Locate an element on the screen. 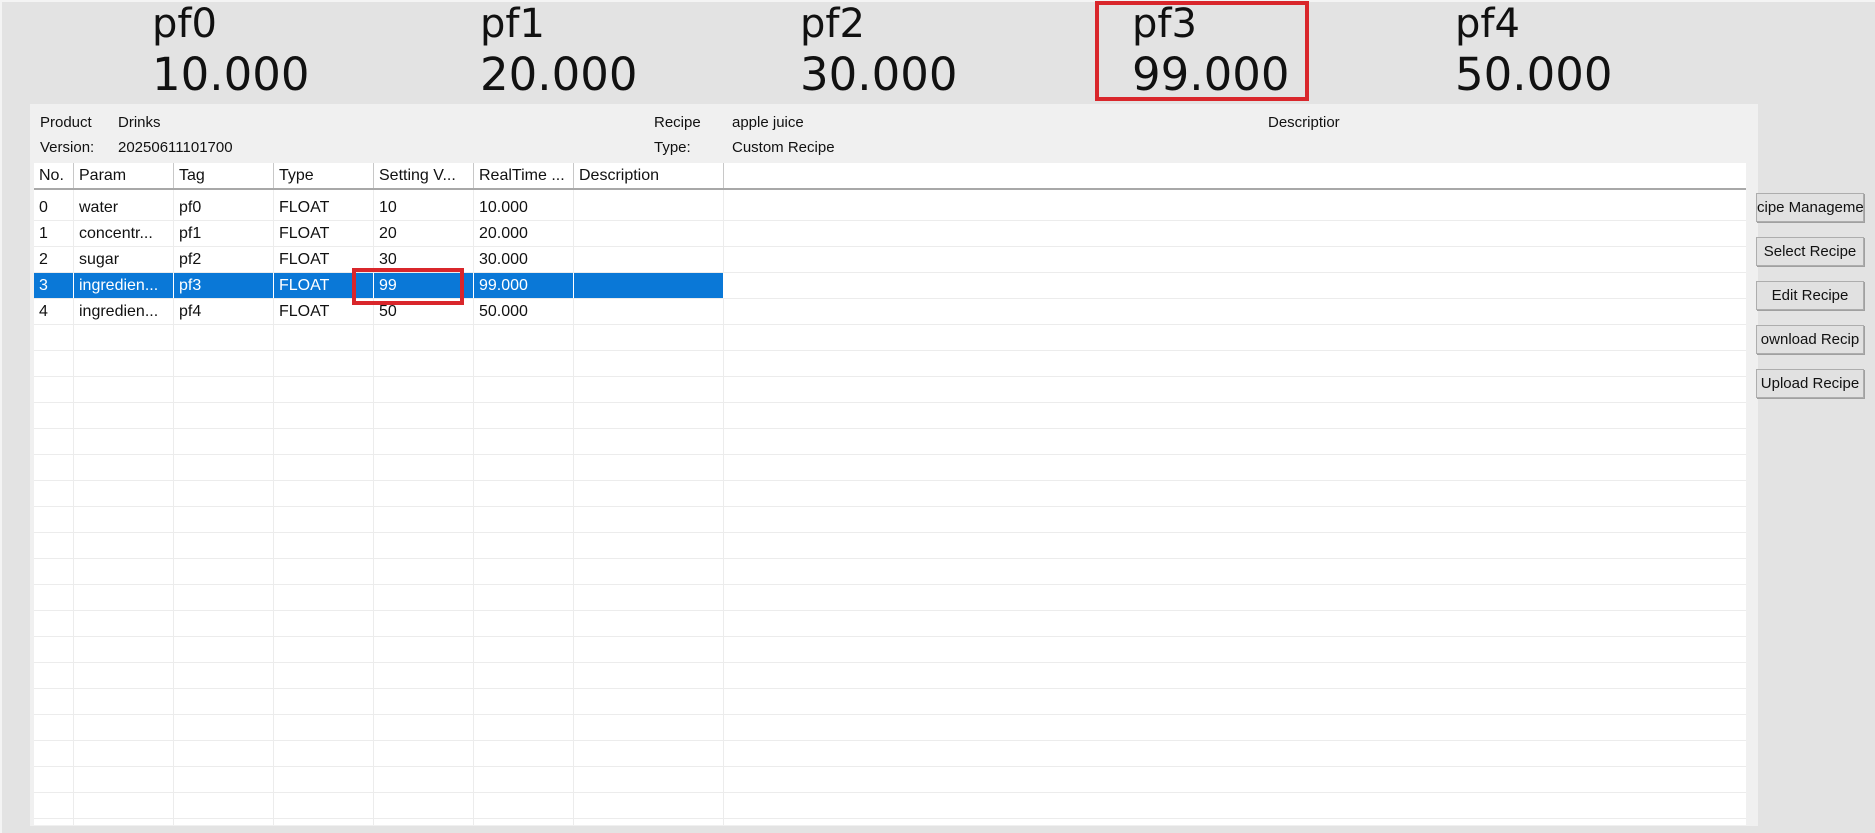 The height and width of the screenshot is (833, 1875). cell-realtime-value: 10.000 is located at coordinates (524, 207).